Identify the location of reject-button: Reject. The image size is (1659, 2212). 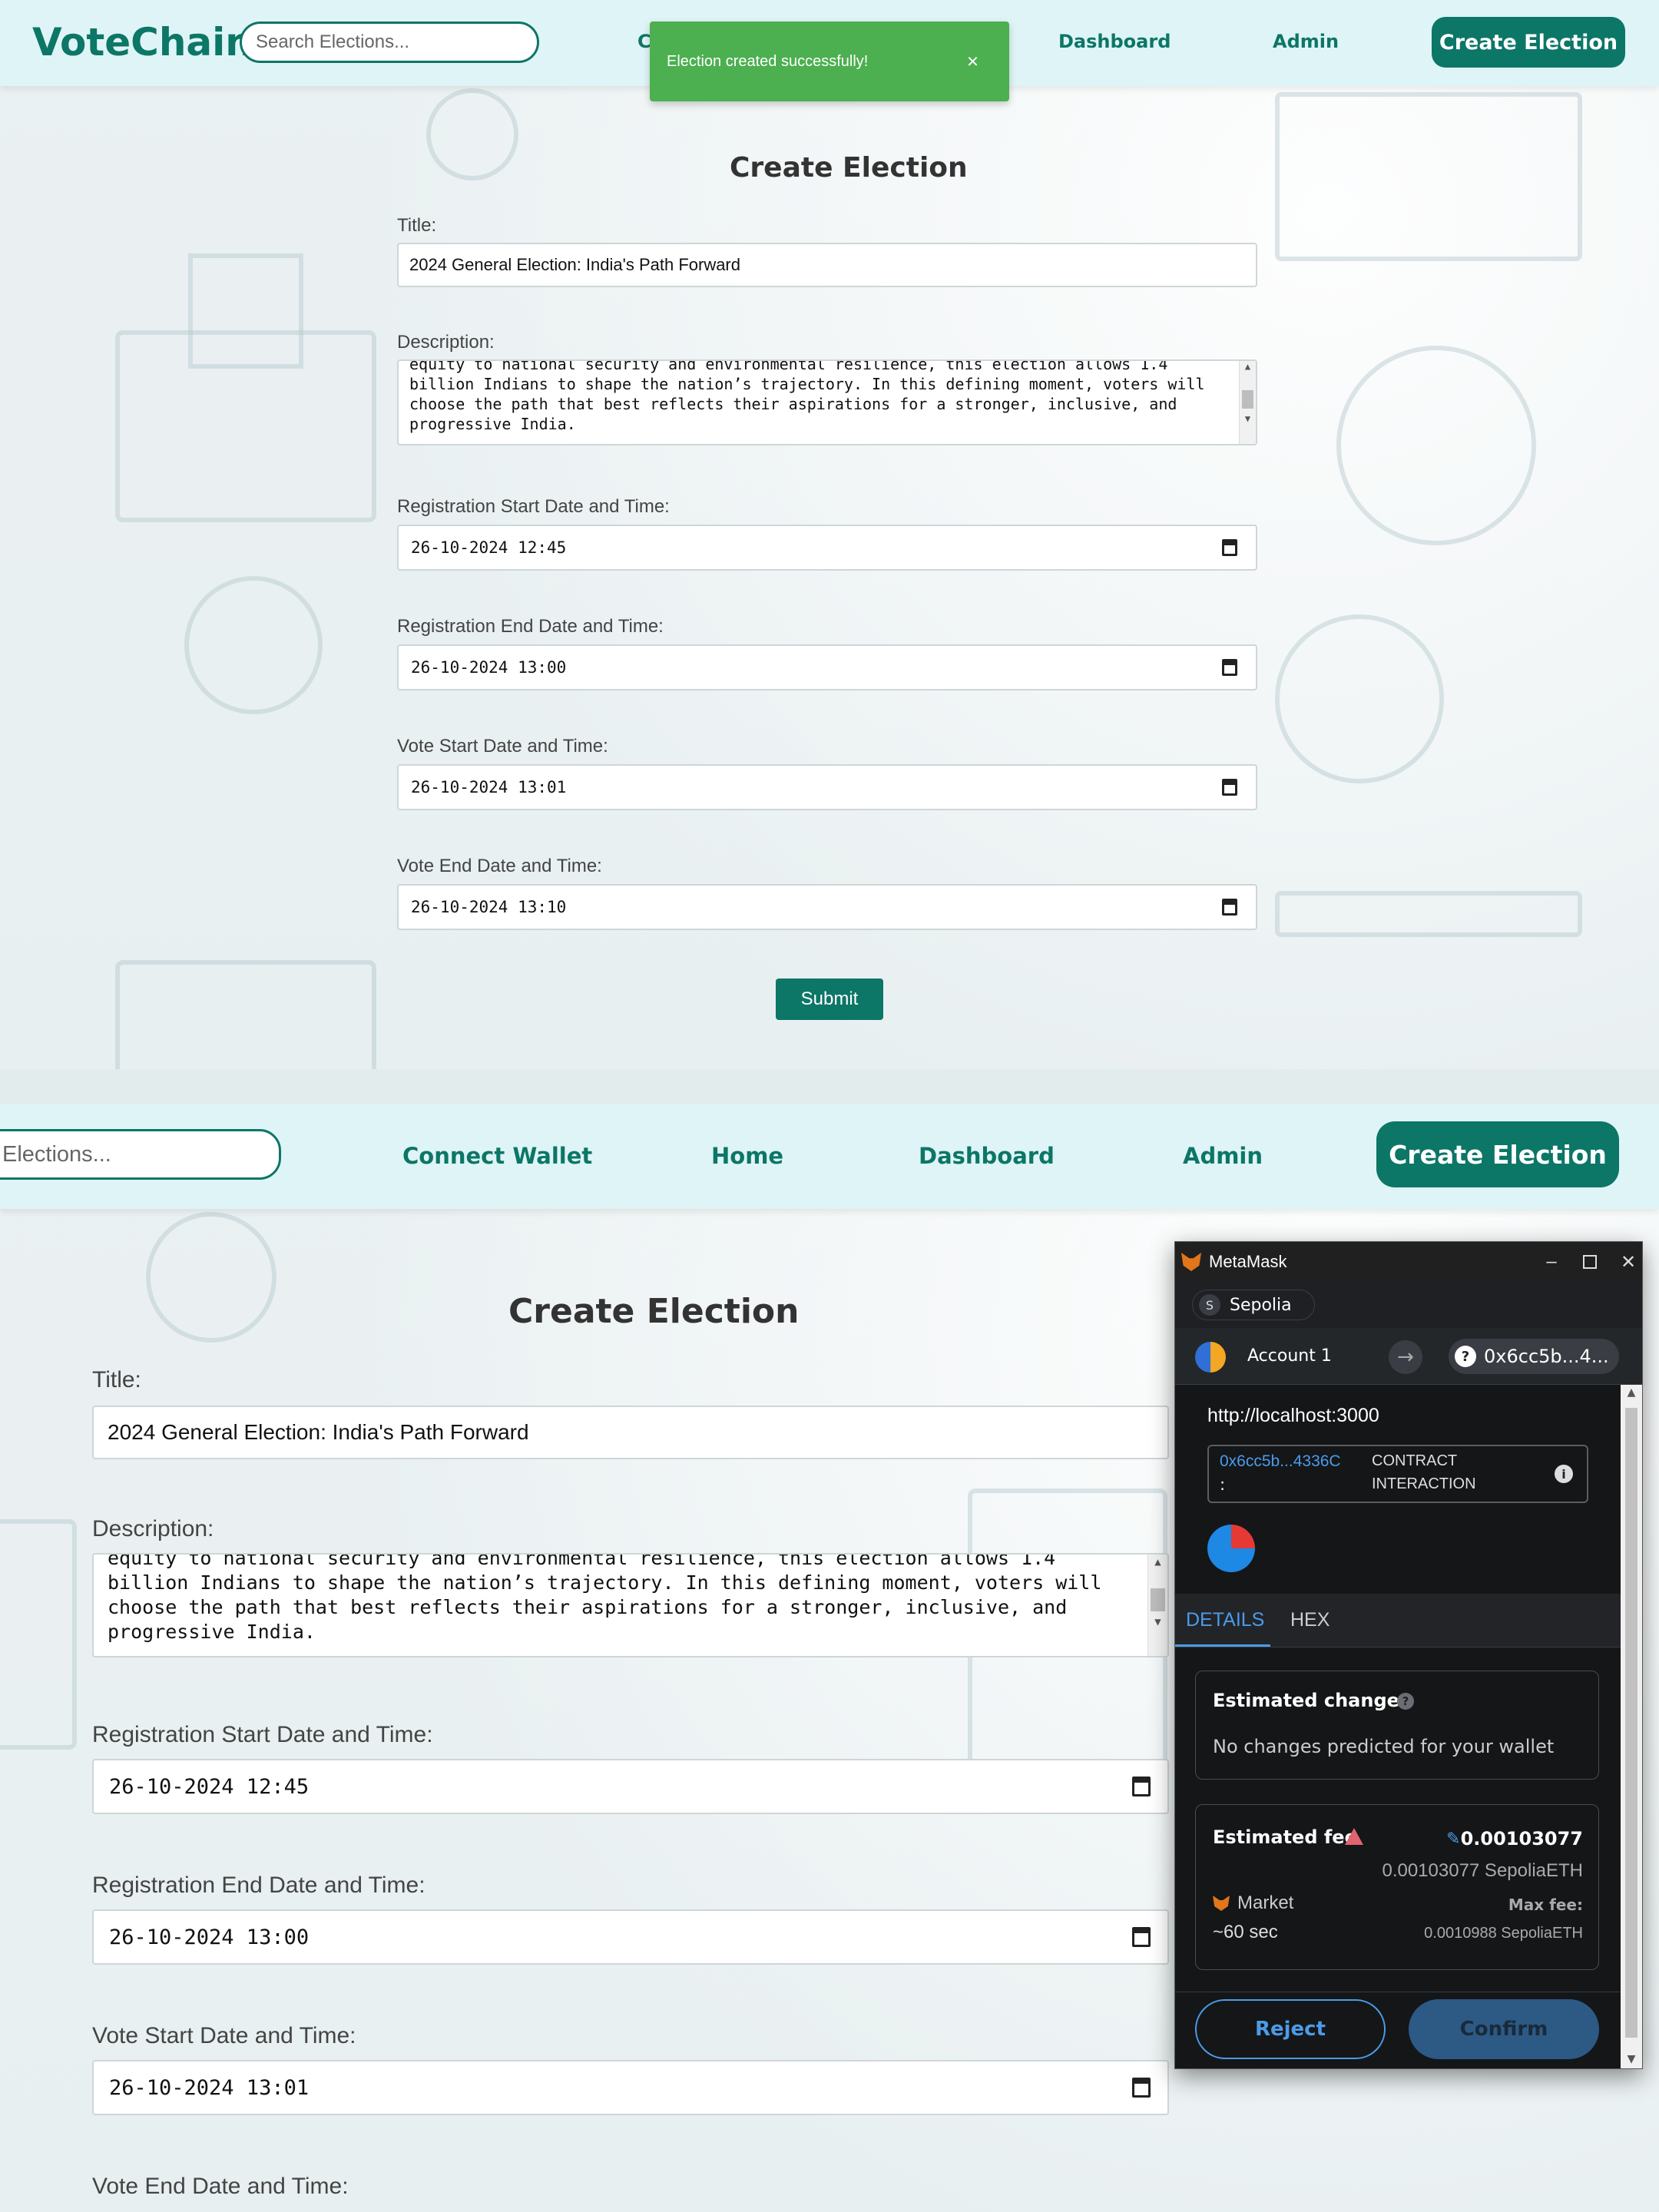
(1291, 2029).